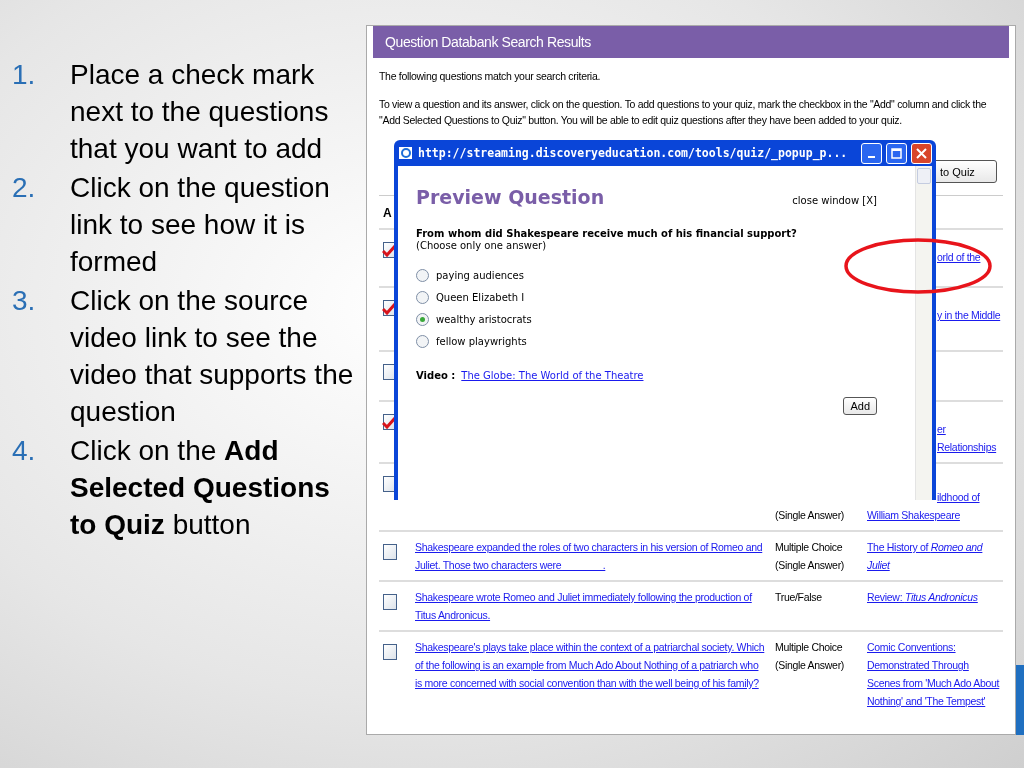  Describe the element at coordinates (923, 333) in the screenshot. I see `scrollbar` at that location.